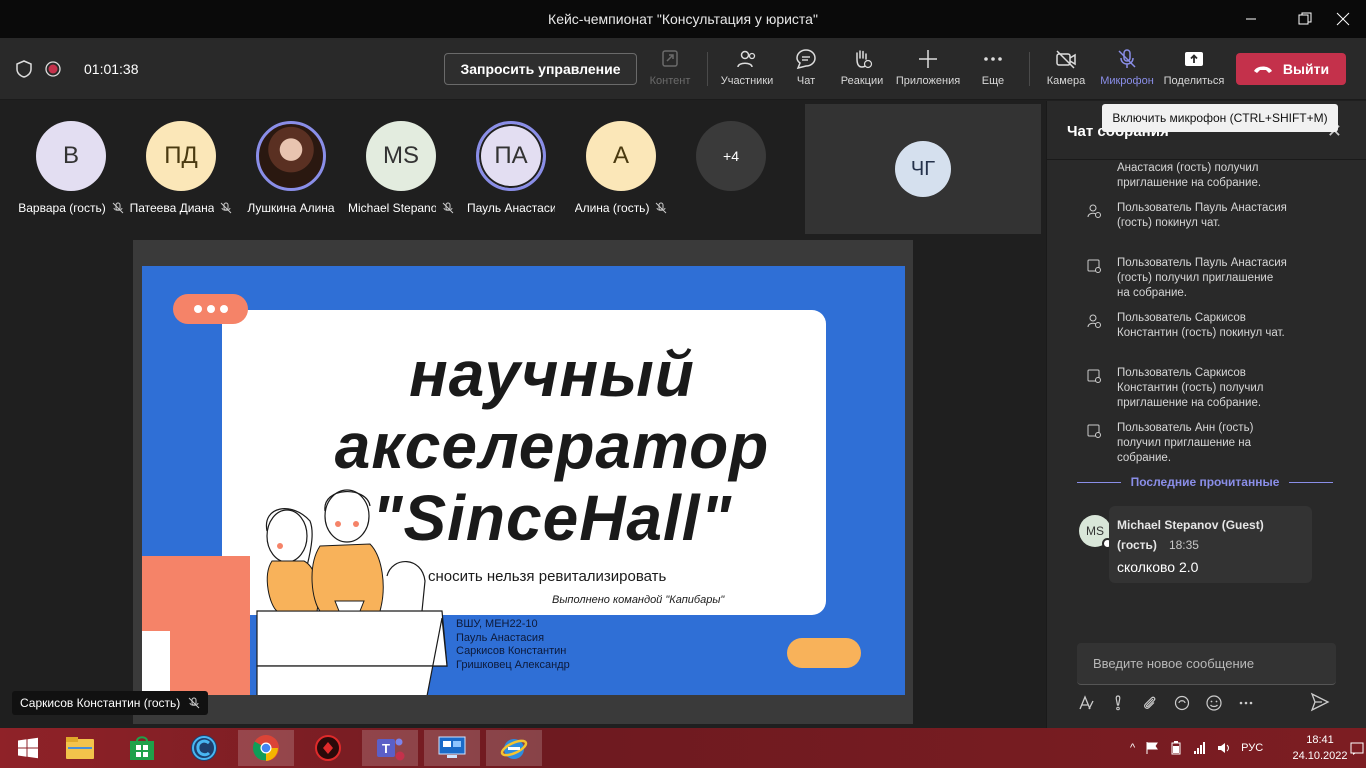 This screenshot has height=768, width=1366. I want to click on chevron-up-icon: ^, so click(1132, 748).